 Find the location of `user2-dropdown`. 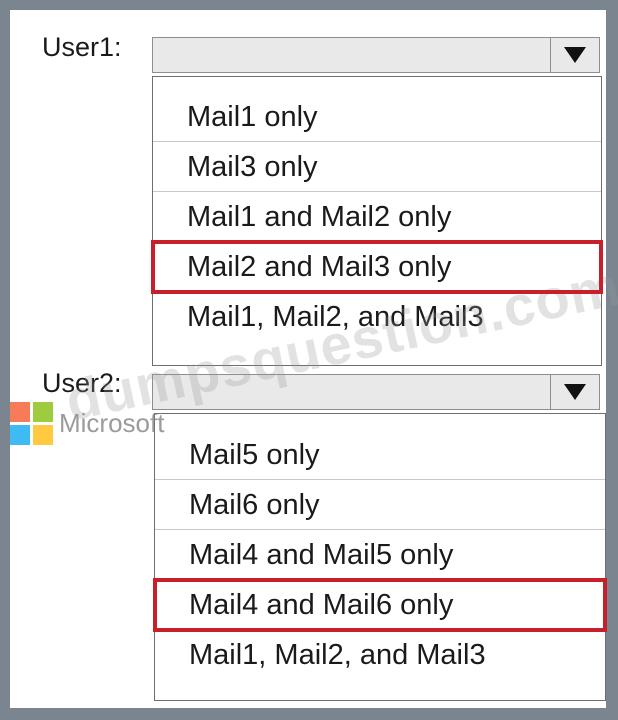

user2-dropdown is located at coordinates (376, 392).